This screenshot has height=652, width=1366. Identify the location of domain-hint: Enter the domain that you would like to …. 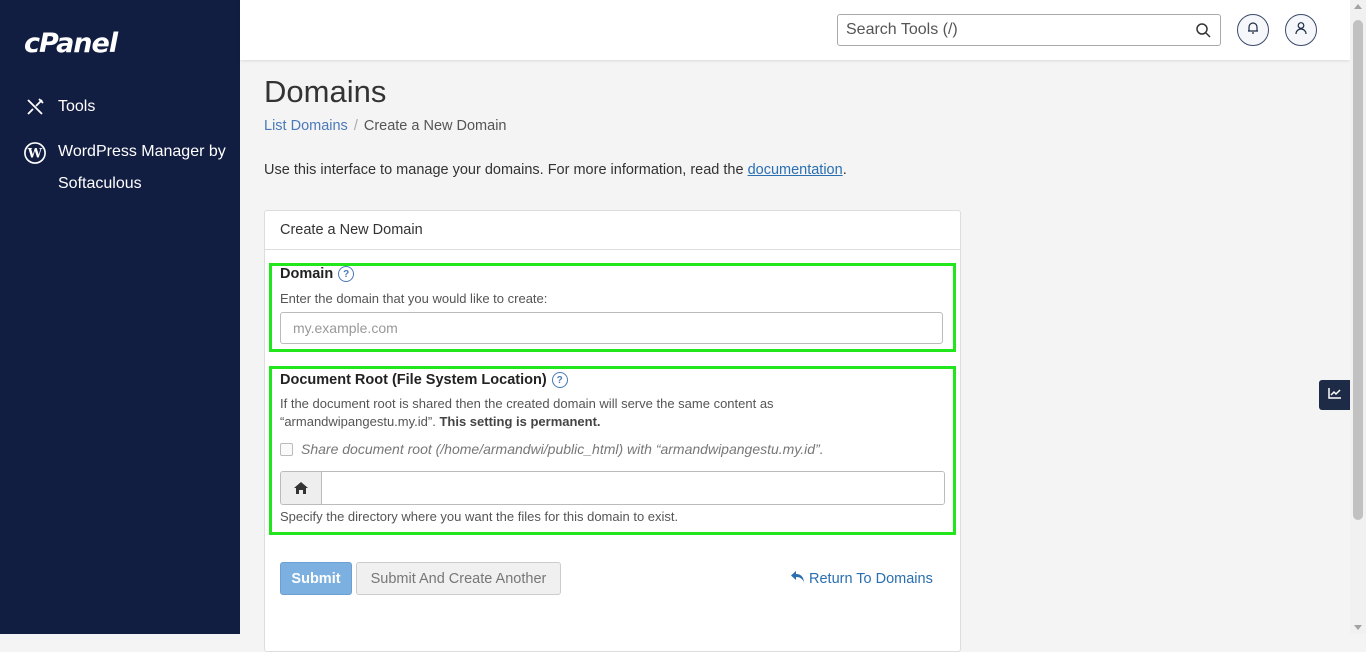
(414, 298).